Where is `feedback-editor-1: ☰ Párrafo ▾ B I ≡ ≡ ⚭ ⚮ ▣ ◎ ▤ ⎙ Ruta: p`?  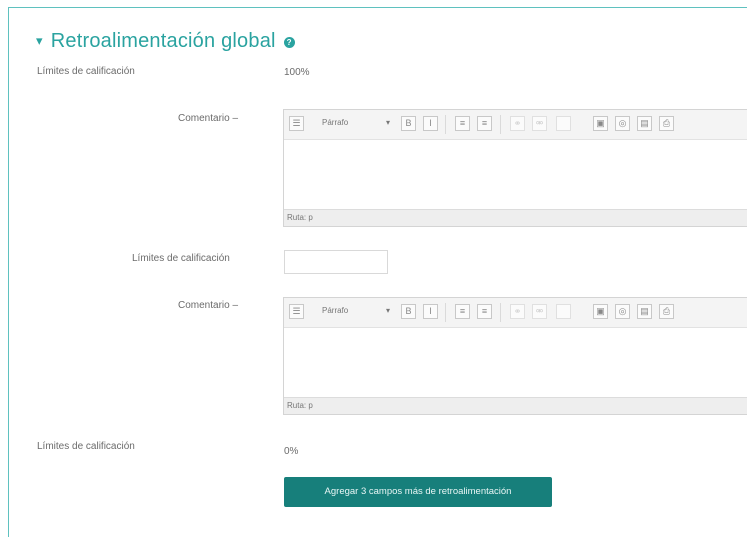 feedback-editor-1: ☰ Párrafo ▾ B I ≡ ≡ ⚭ ⚮ ▣ ◎ ▤ ⎙ Ruta: p is located at coordinates (515, 168).